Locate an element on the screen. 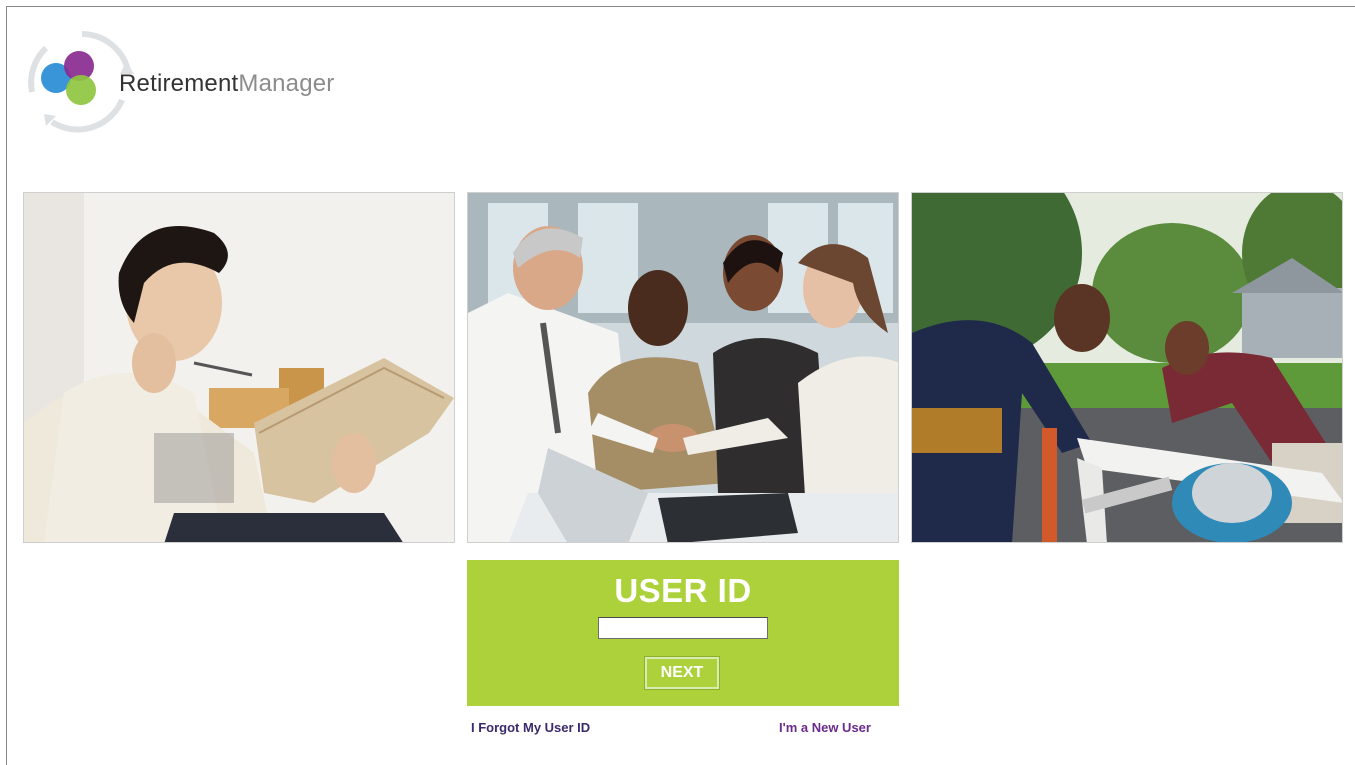  user-id-heading: USER ID is located at coordinates (683, 590).